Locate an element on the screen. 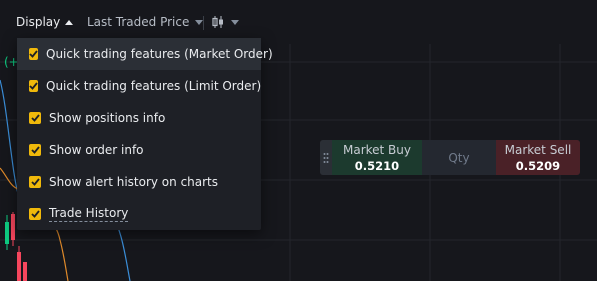 The height and width of the screenshot is (281, 597). caret-up-icon is located at coordinates (69, 22).